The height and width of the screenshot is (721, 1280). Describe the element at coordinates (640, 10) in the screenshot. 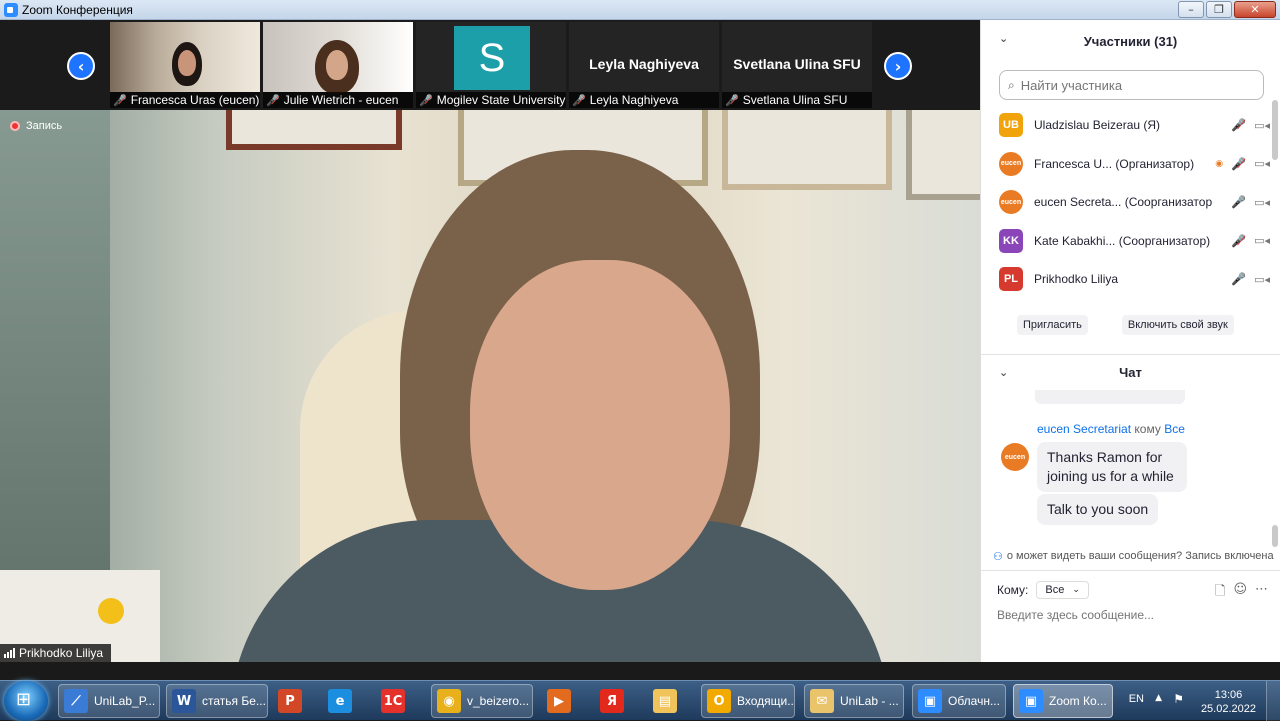

I see `window-titlebar: Zoom Конференция – ❐ ✕` at that location.